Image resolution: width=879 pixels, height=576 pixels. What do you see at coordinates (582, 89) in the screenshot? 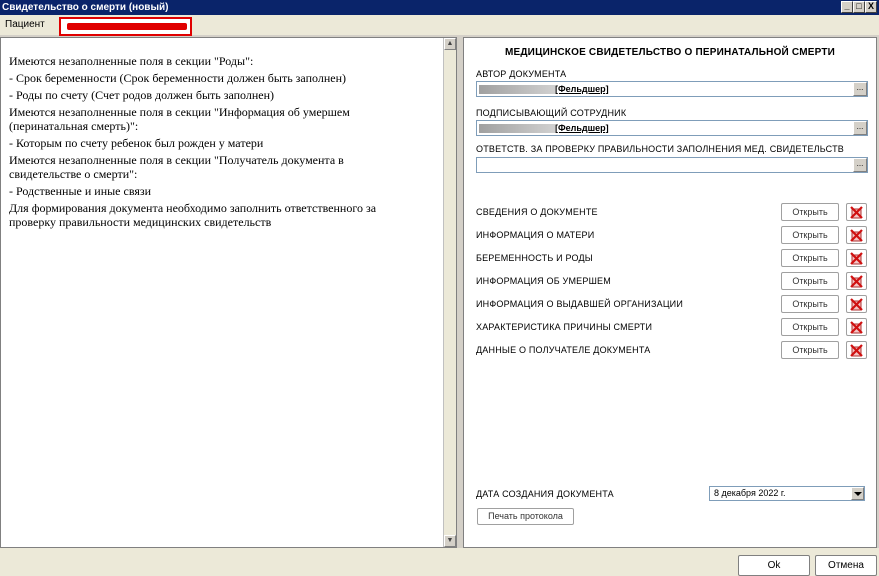
I see `author-value: [Фельдшер]` at bounding box center [582, 89].